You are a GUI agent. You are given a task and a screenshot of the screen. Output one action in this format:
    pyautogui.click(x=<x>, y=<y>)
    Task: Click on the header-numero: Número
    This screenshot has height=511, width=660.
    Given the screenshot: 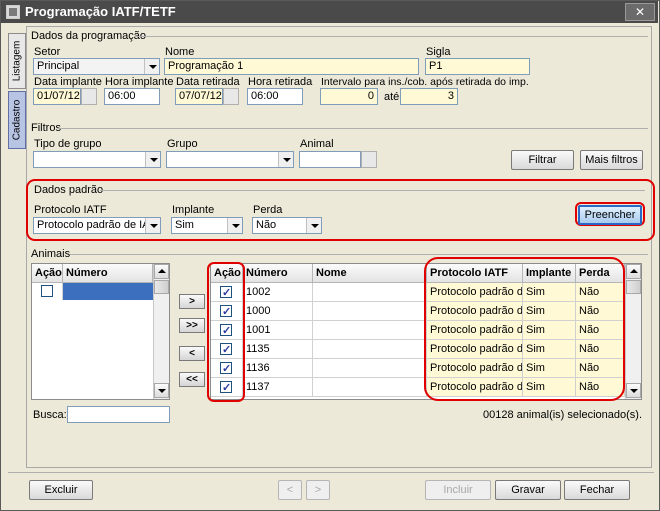 What is the action you would take?
    pyautogui.click(x=278, y=273)
    